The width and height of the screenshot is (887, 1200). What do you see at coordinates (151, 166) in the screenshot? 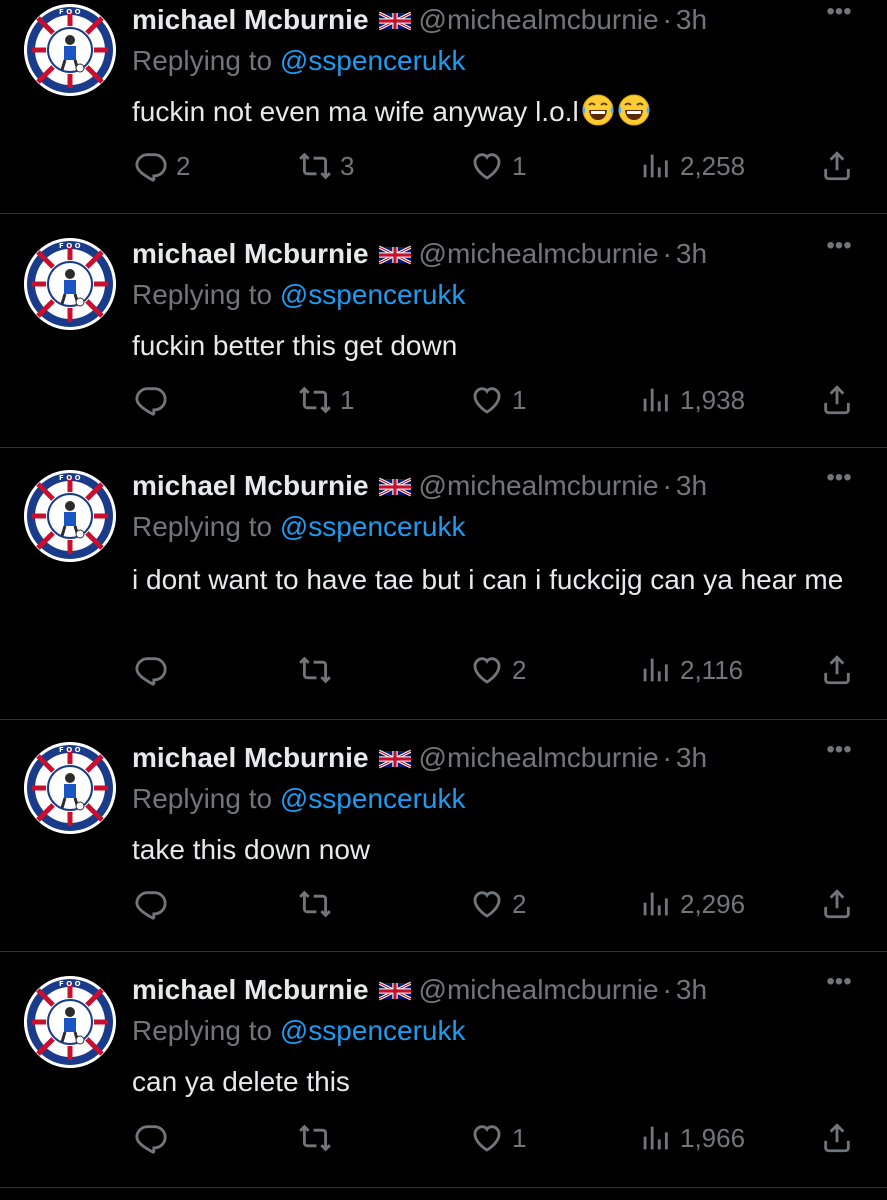
I see `reply-icon` at bounding box center [151, 166].